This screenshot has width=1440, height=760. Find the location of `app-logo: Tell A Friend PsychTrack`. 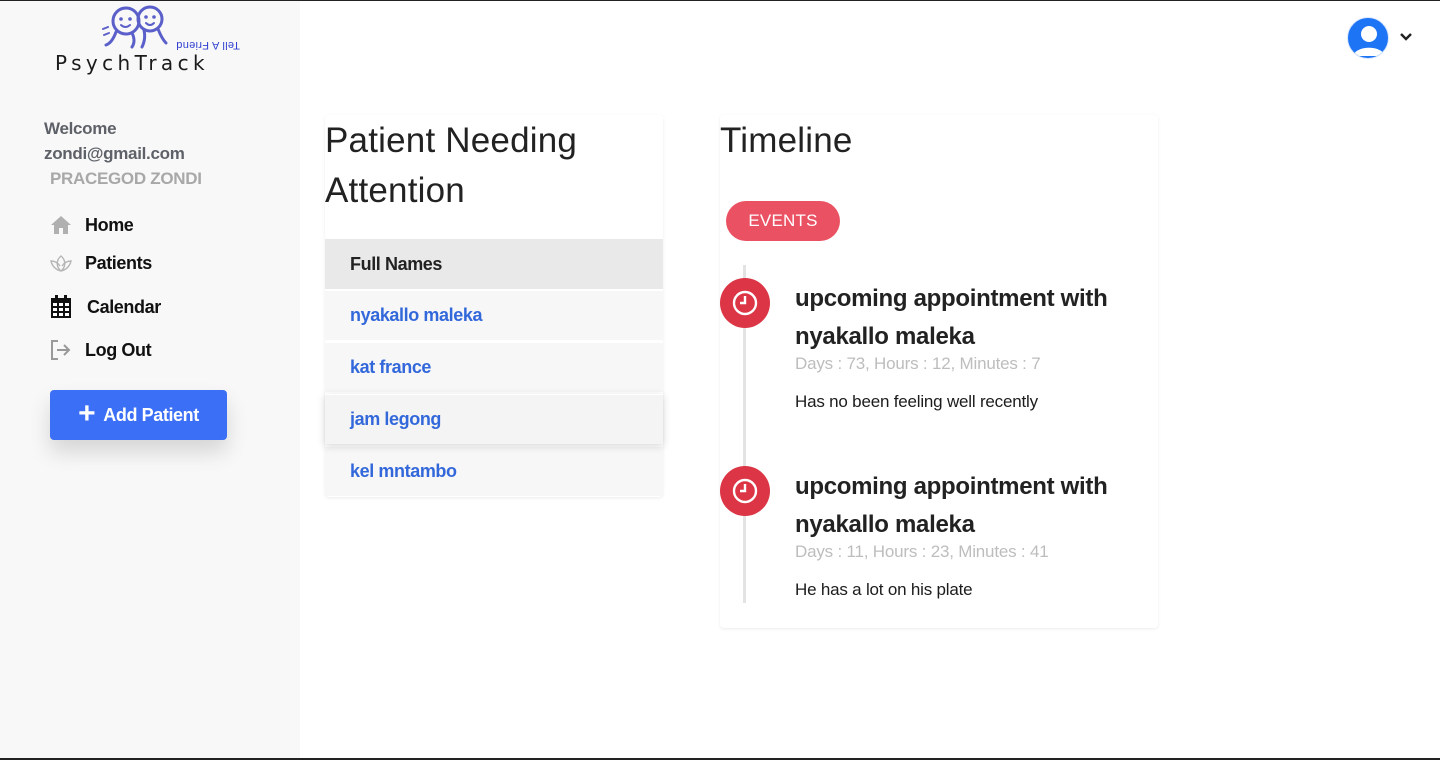

app-logo: Tell A Friend PsychTrack is located at coordinates (150, 40).